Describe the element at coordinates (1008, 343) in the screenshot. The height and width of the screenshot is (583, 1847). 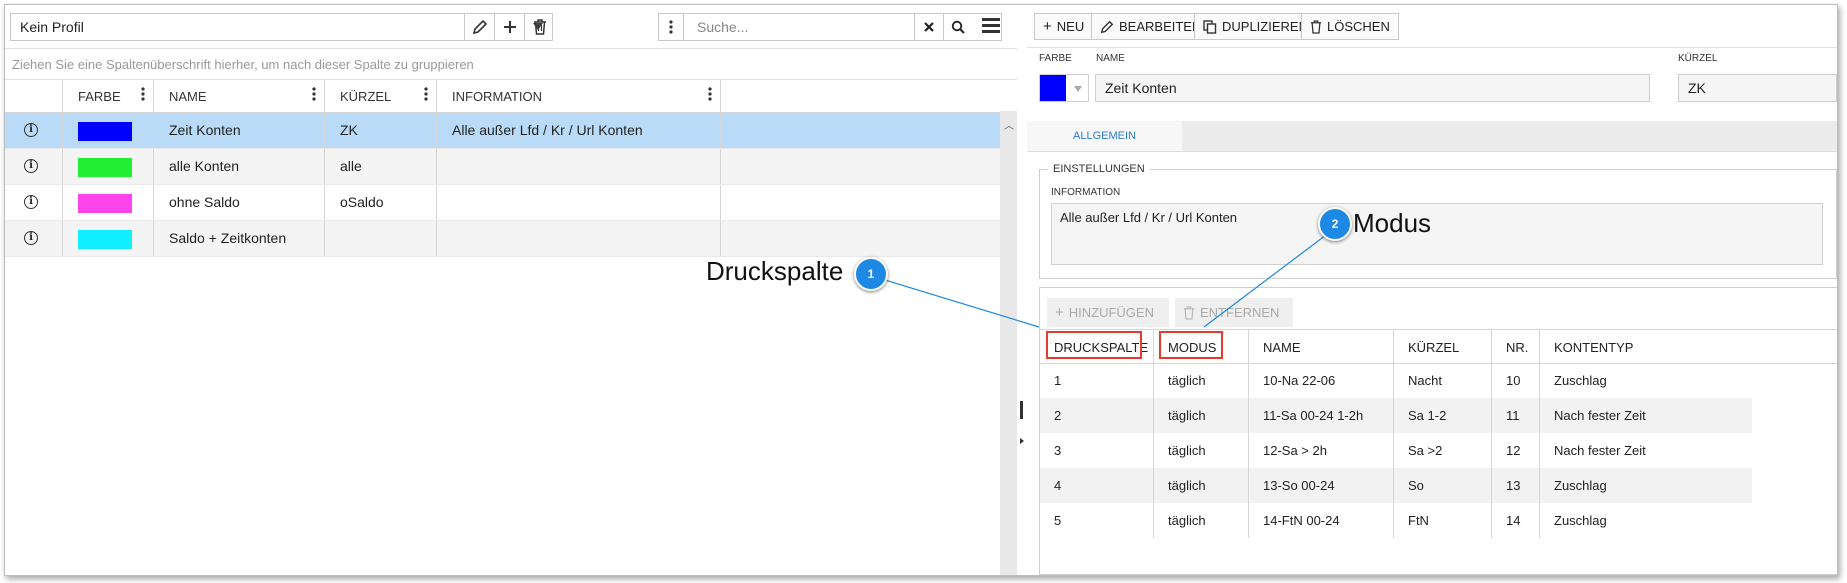
I see `grid-scrollbar: ︿` at that location.